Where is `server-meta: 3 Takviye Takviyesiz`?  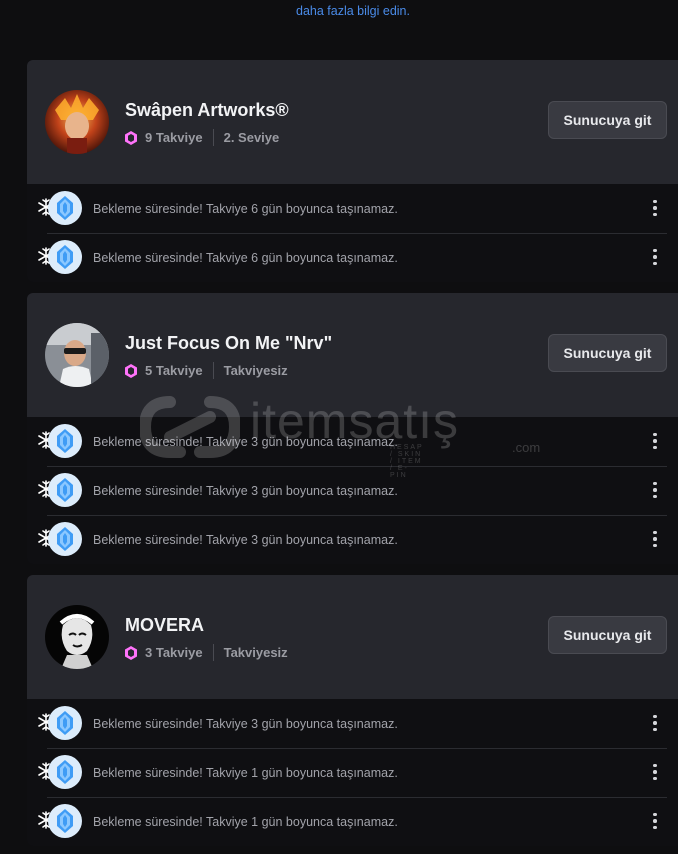
server-meta: 3 Takviye Takviyesiz is located at coordinates (206, 652).